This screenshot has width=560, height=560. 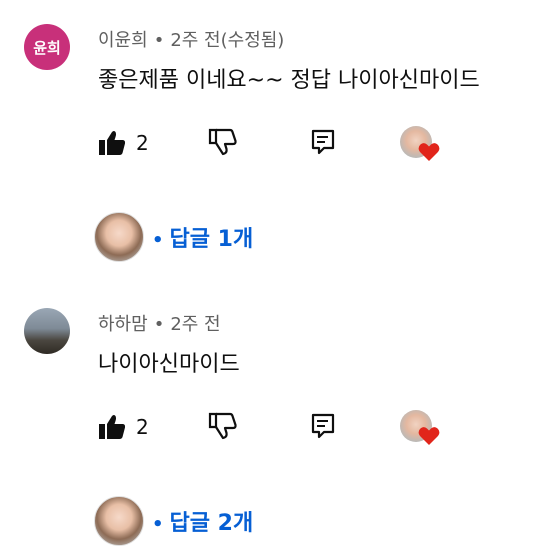 What do you see at coordinates (211, 523) in the screenshot?
I see `replies-count: 답글 2개` at bounding box center [211, 523].